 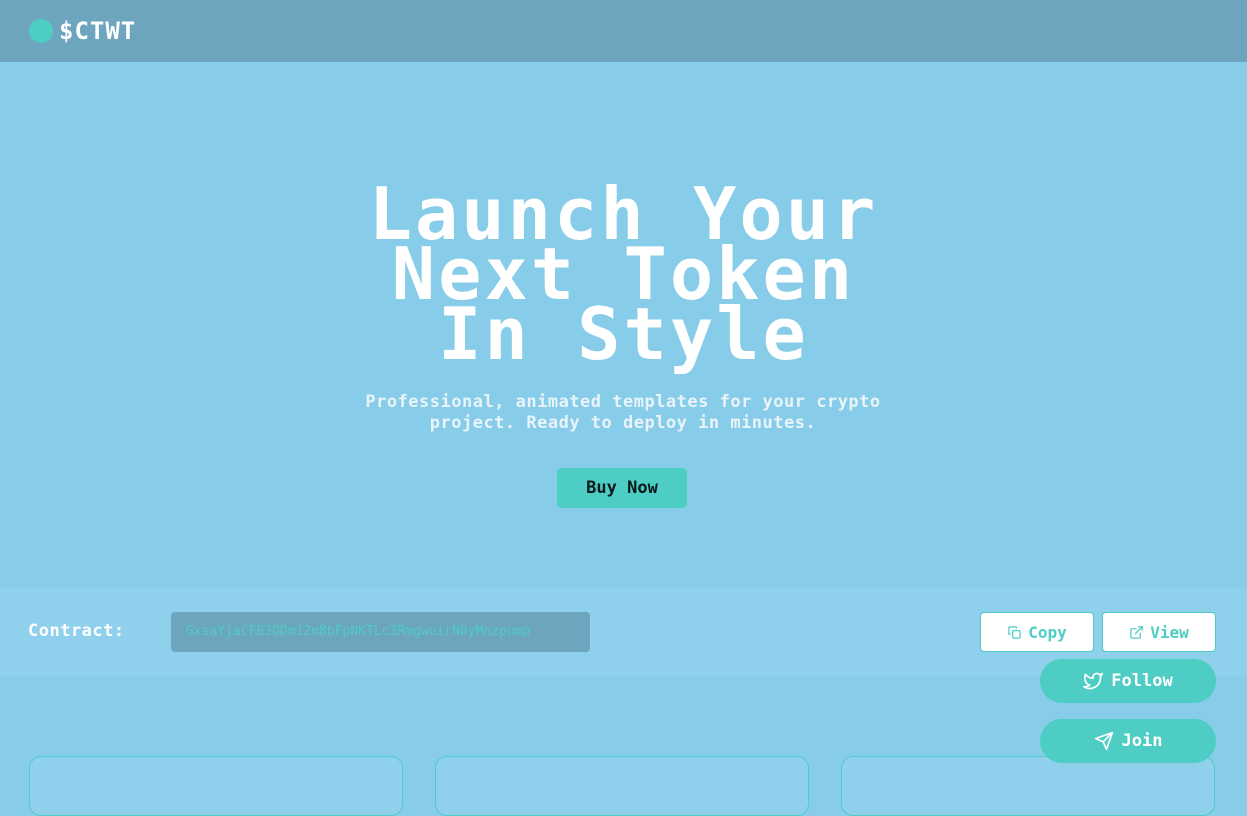 What do you see at coordinates (623, 423) in the screenshot?
I see `hero-subtitle-line-2: project. Ready to deploy in minutes.` at bounding box center [623, 423].